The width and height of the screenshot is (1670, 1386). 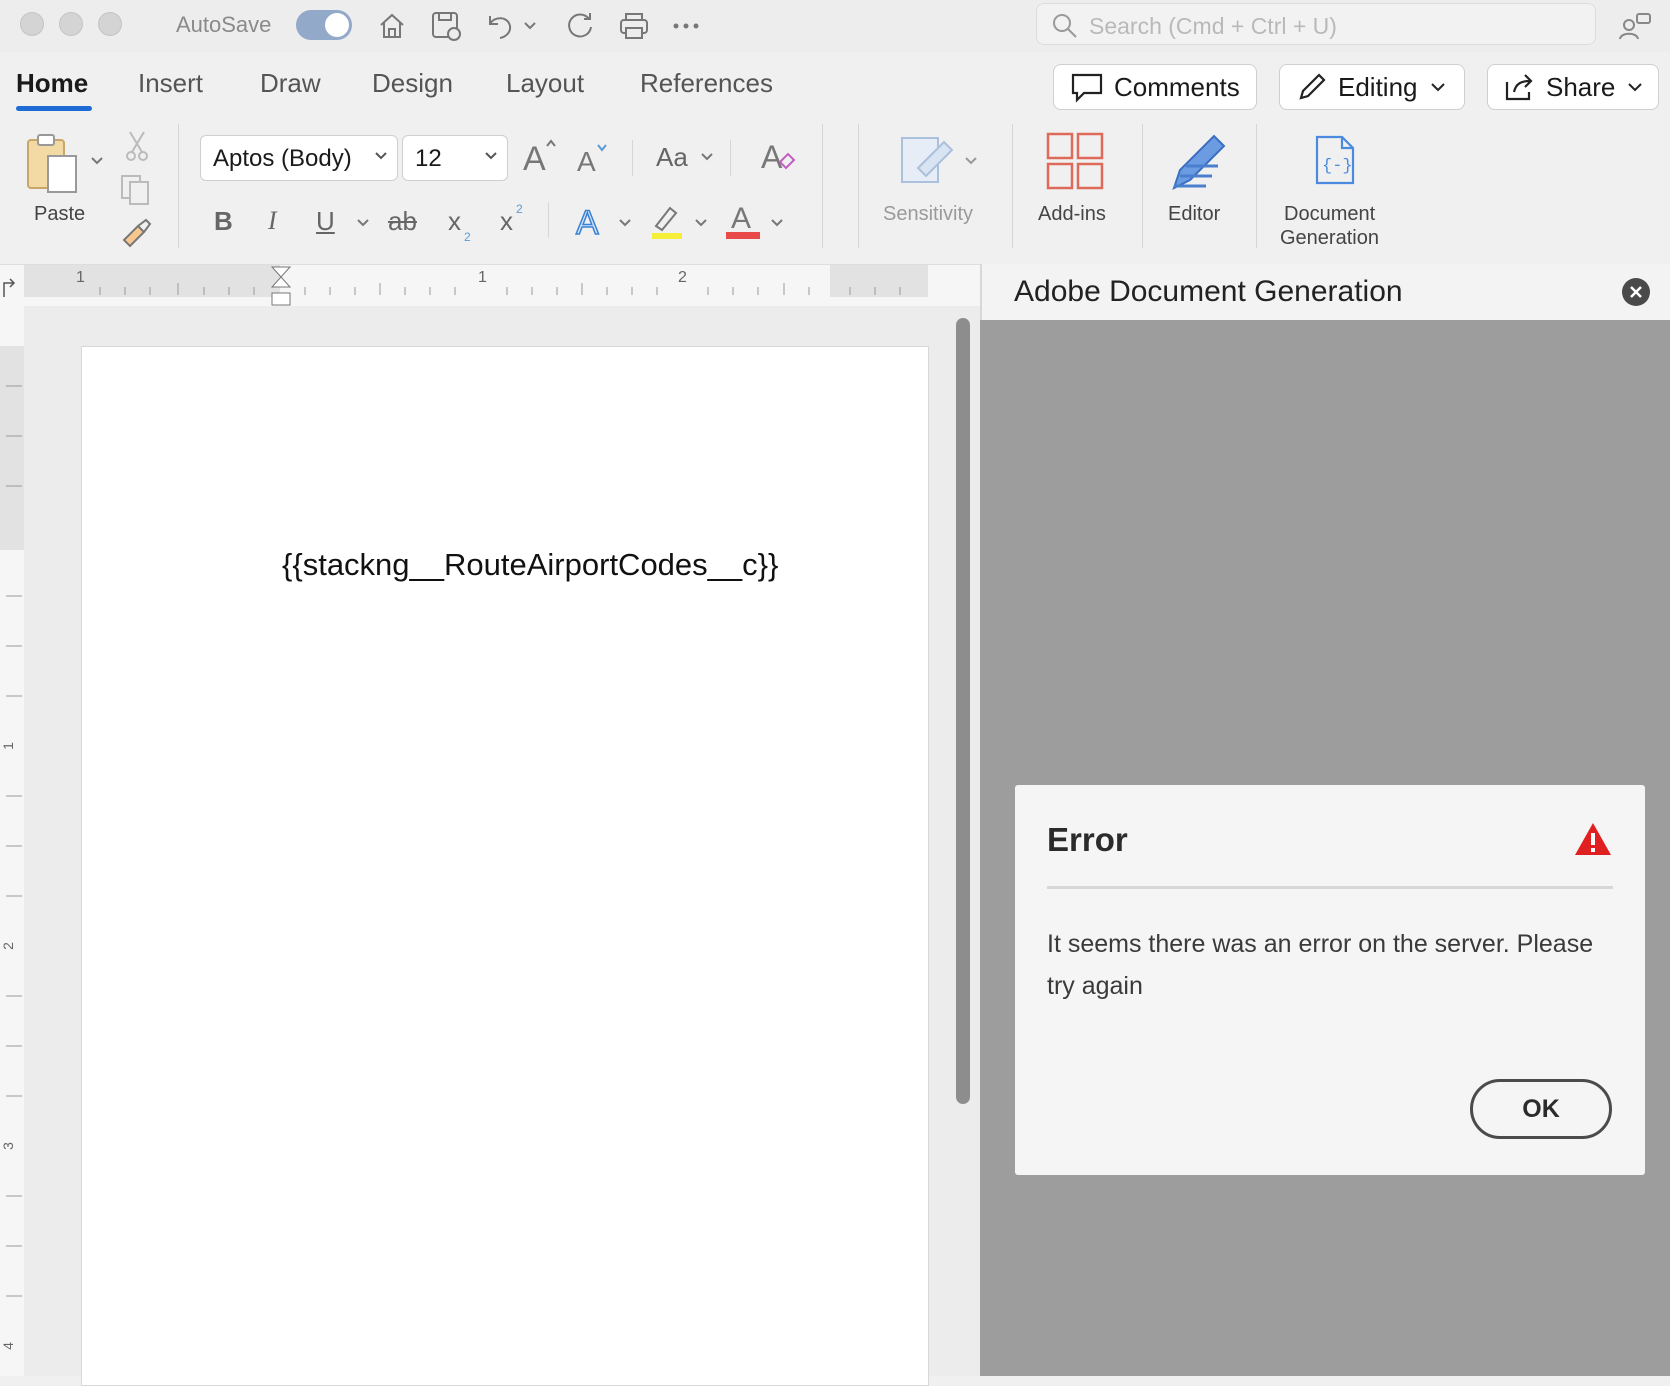 What do you see at coordinates (929, 161) in the screenshot?
I see `sensitivity-icon` at bounding box center [929, 161].